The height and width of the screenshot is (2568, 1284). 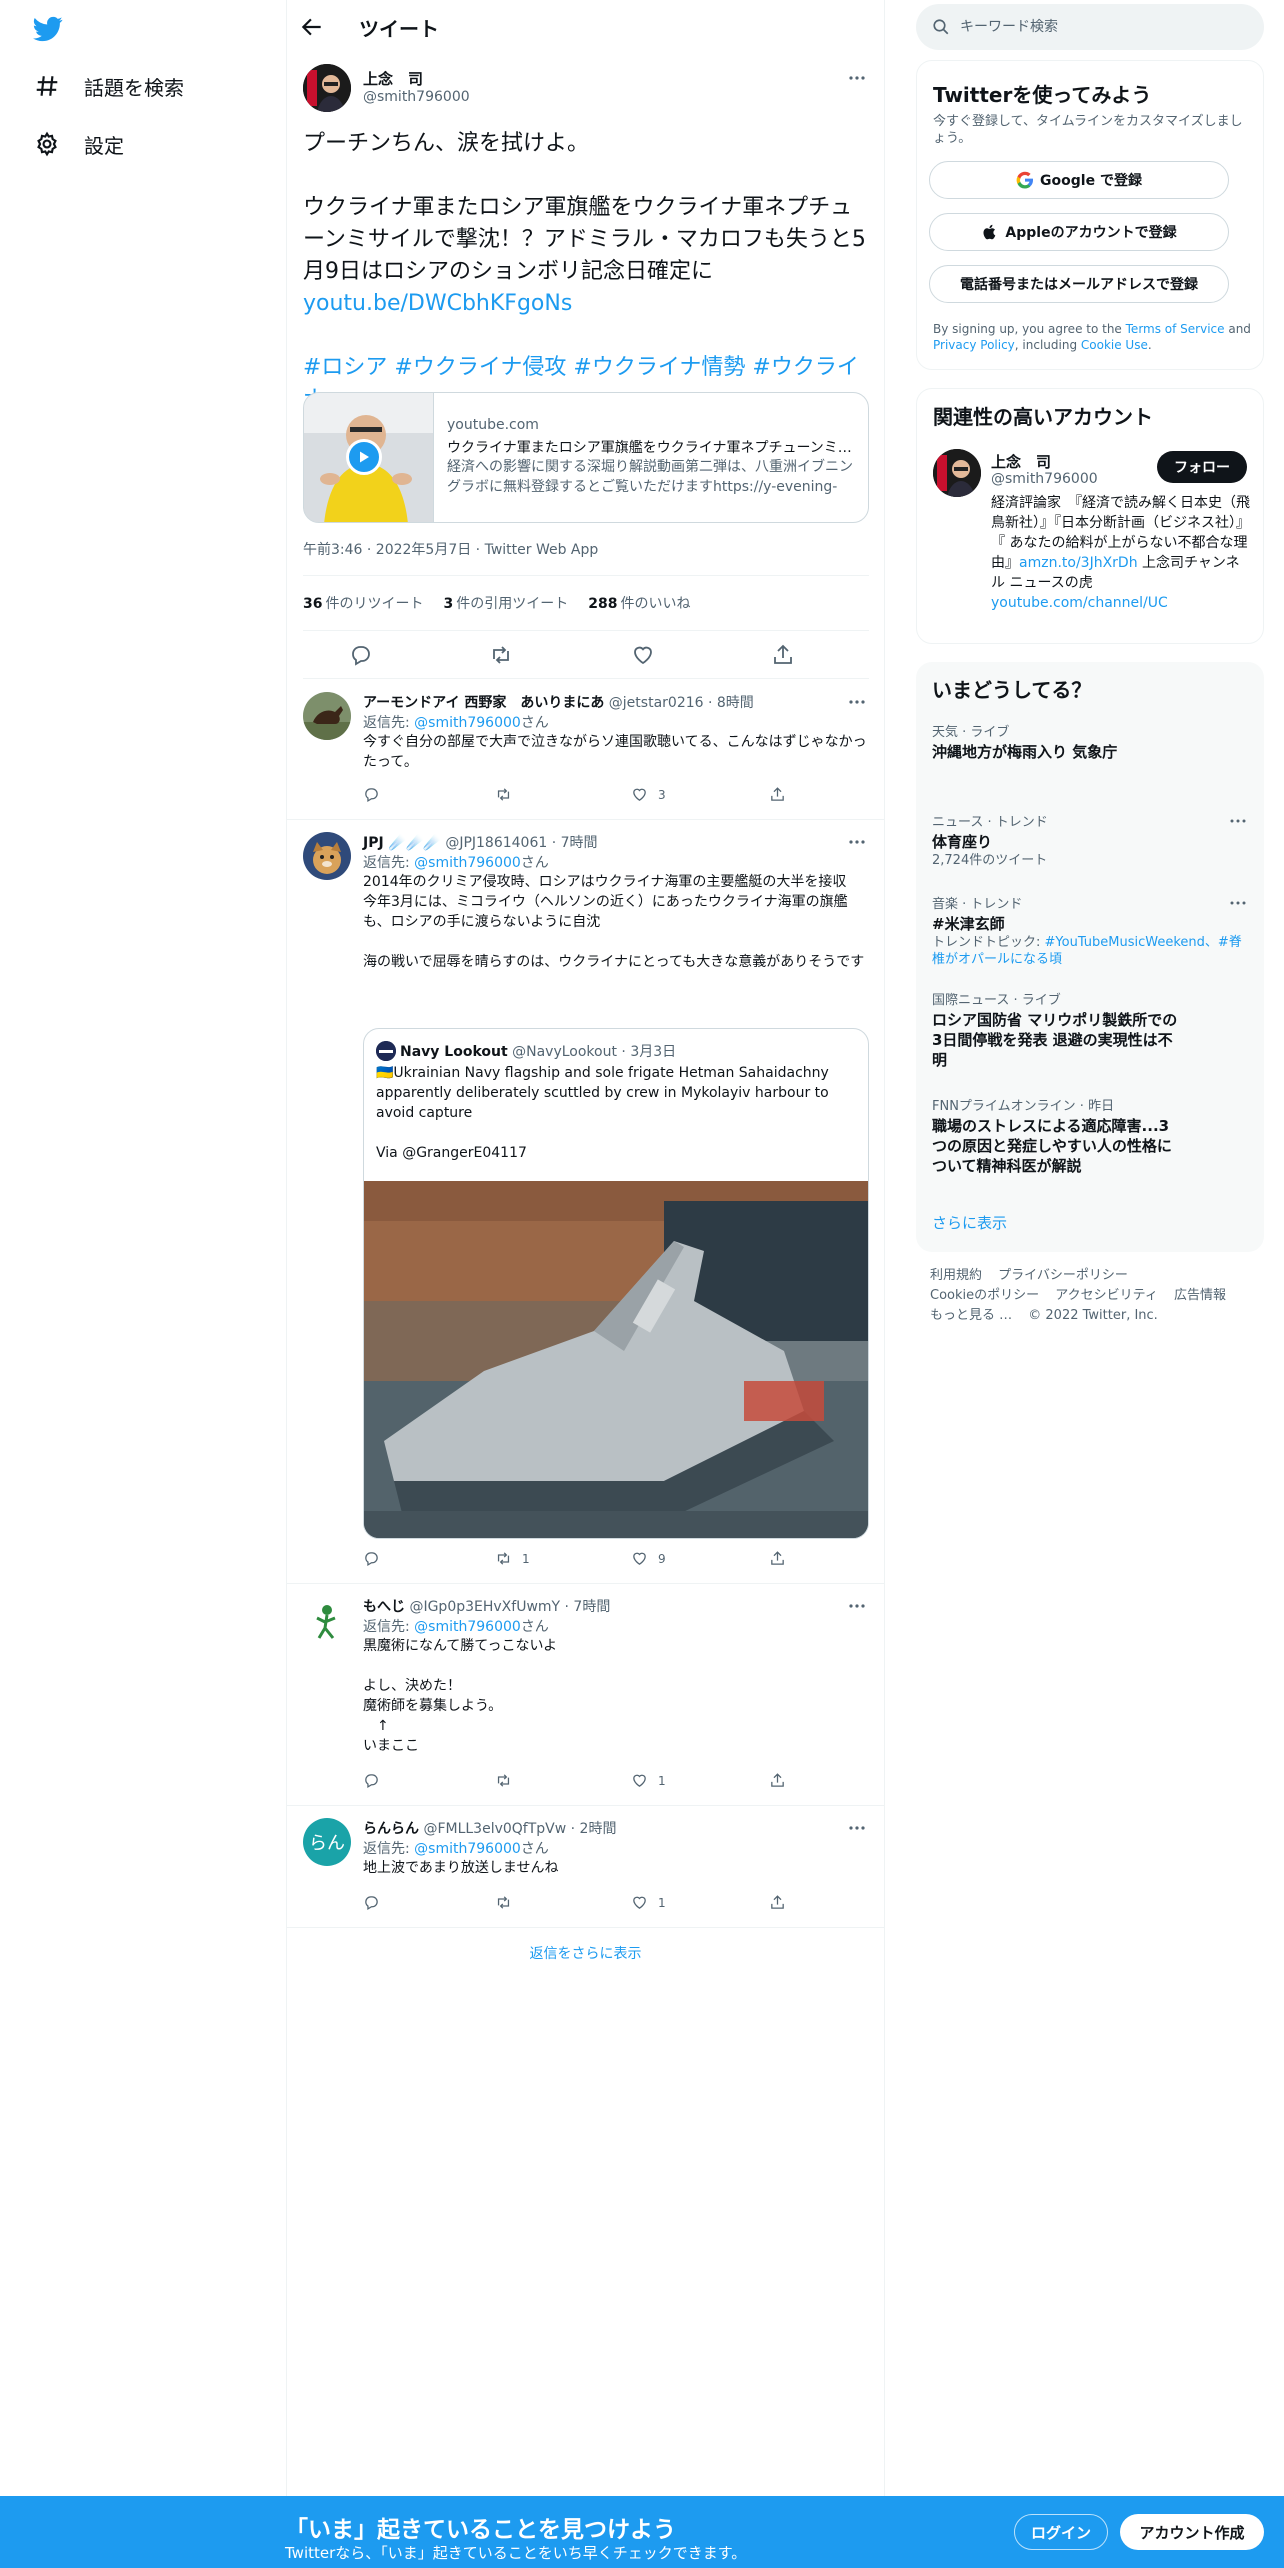 What do you see at coordinates (416, 97) in the screenshot?
I see `author-handle: @smith796000` at bounding box center [416, 97].